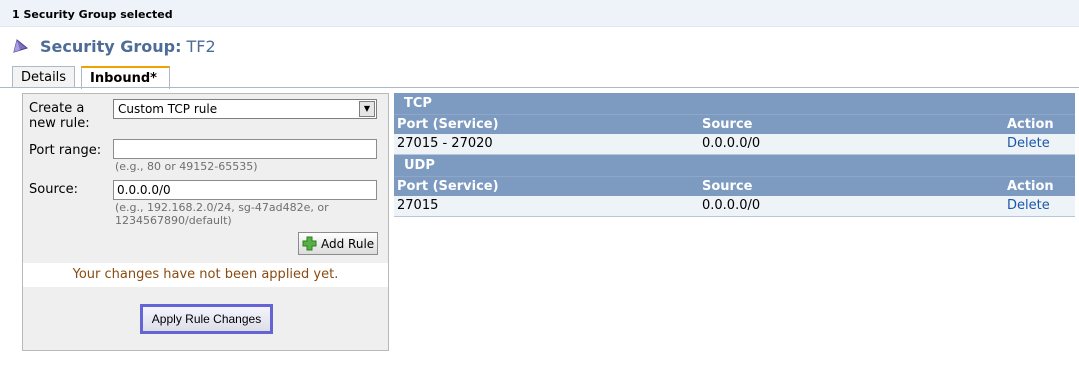  What do you see at coordinates (734, 165) in the screenshot?
I see `group-header-udp: UDP` at bounding box center [734, 165].